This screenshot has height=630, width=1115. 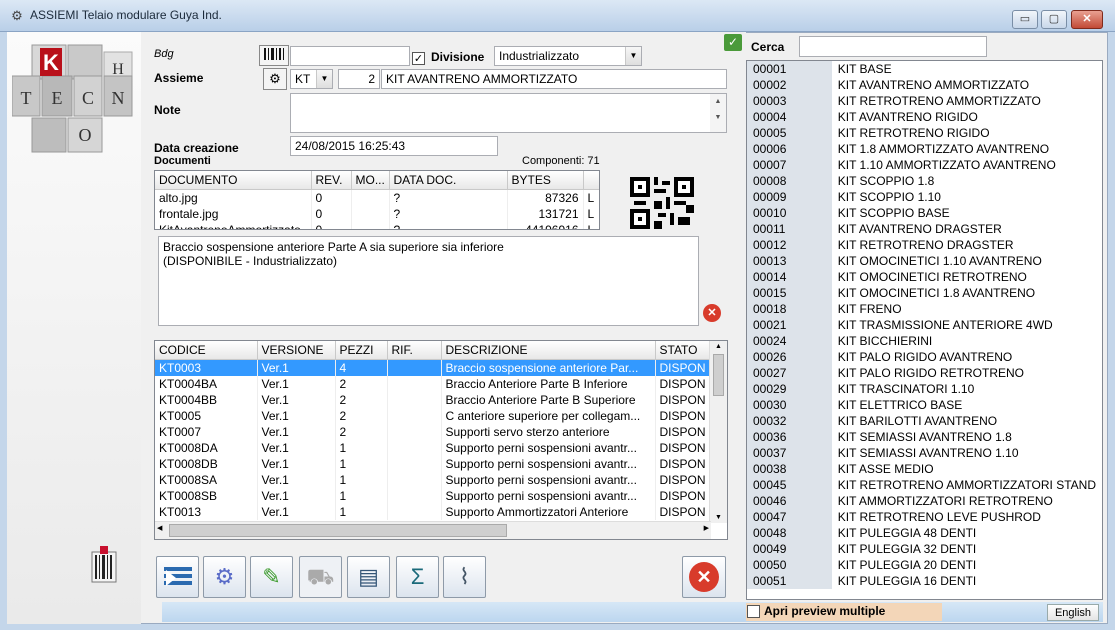 What do you see at coordinates (433, 530) in the screenshot?
I see `components-horizontal-scrollbar: ◀ ▶` at bounding box center [433, 530].